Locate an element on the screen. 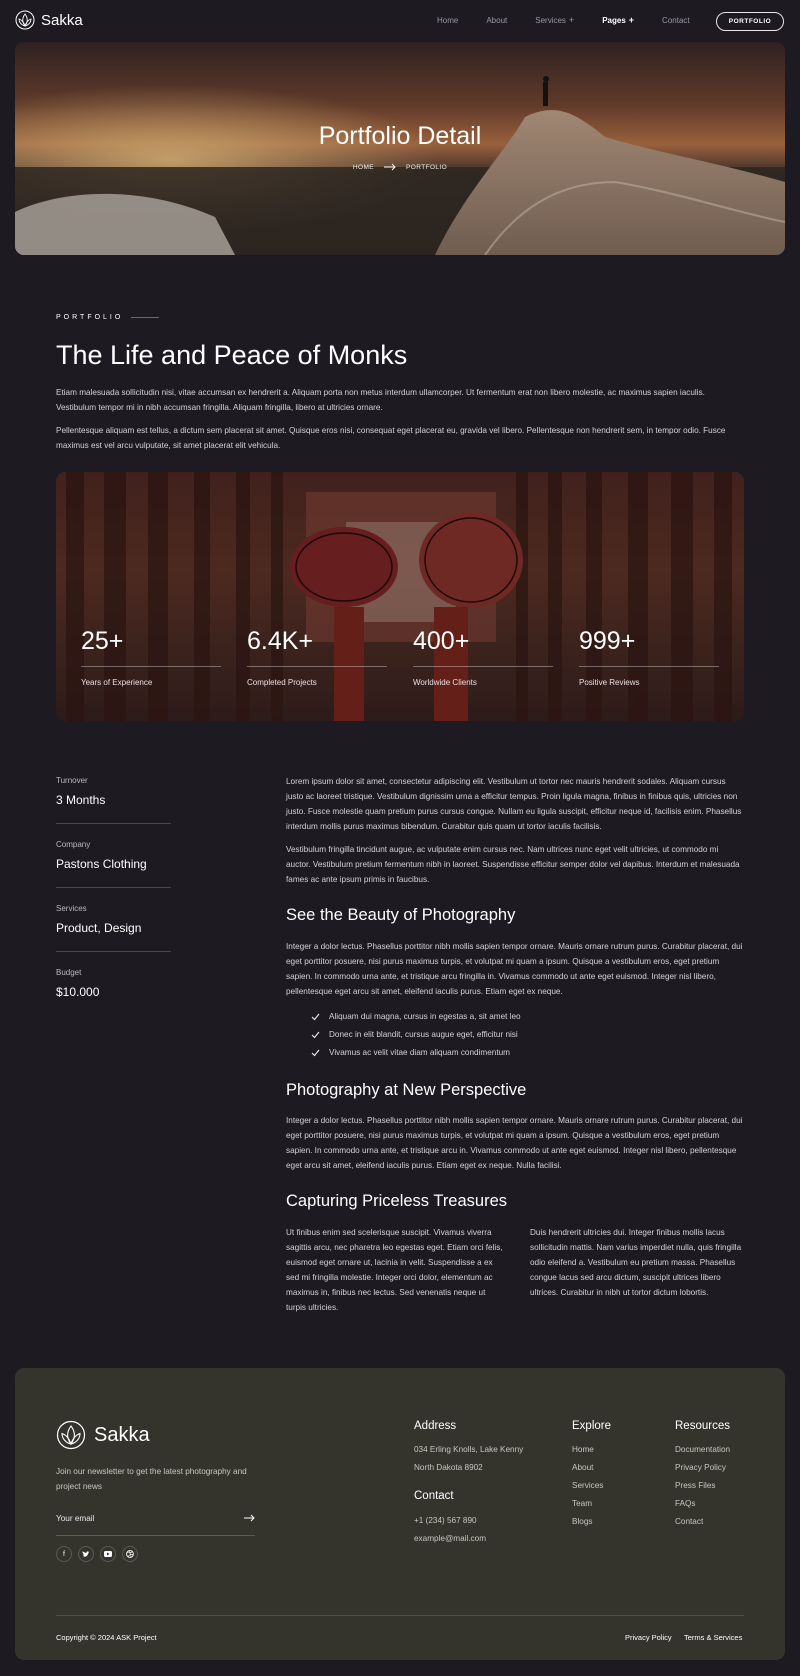  resources-heading: Resources is located at coordinates (702, 1426).